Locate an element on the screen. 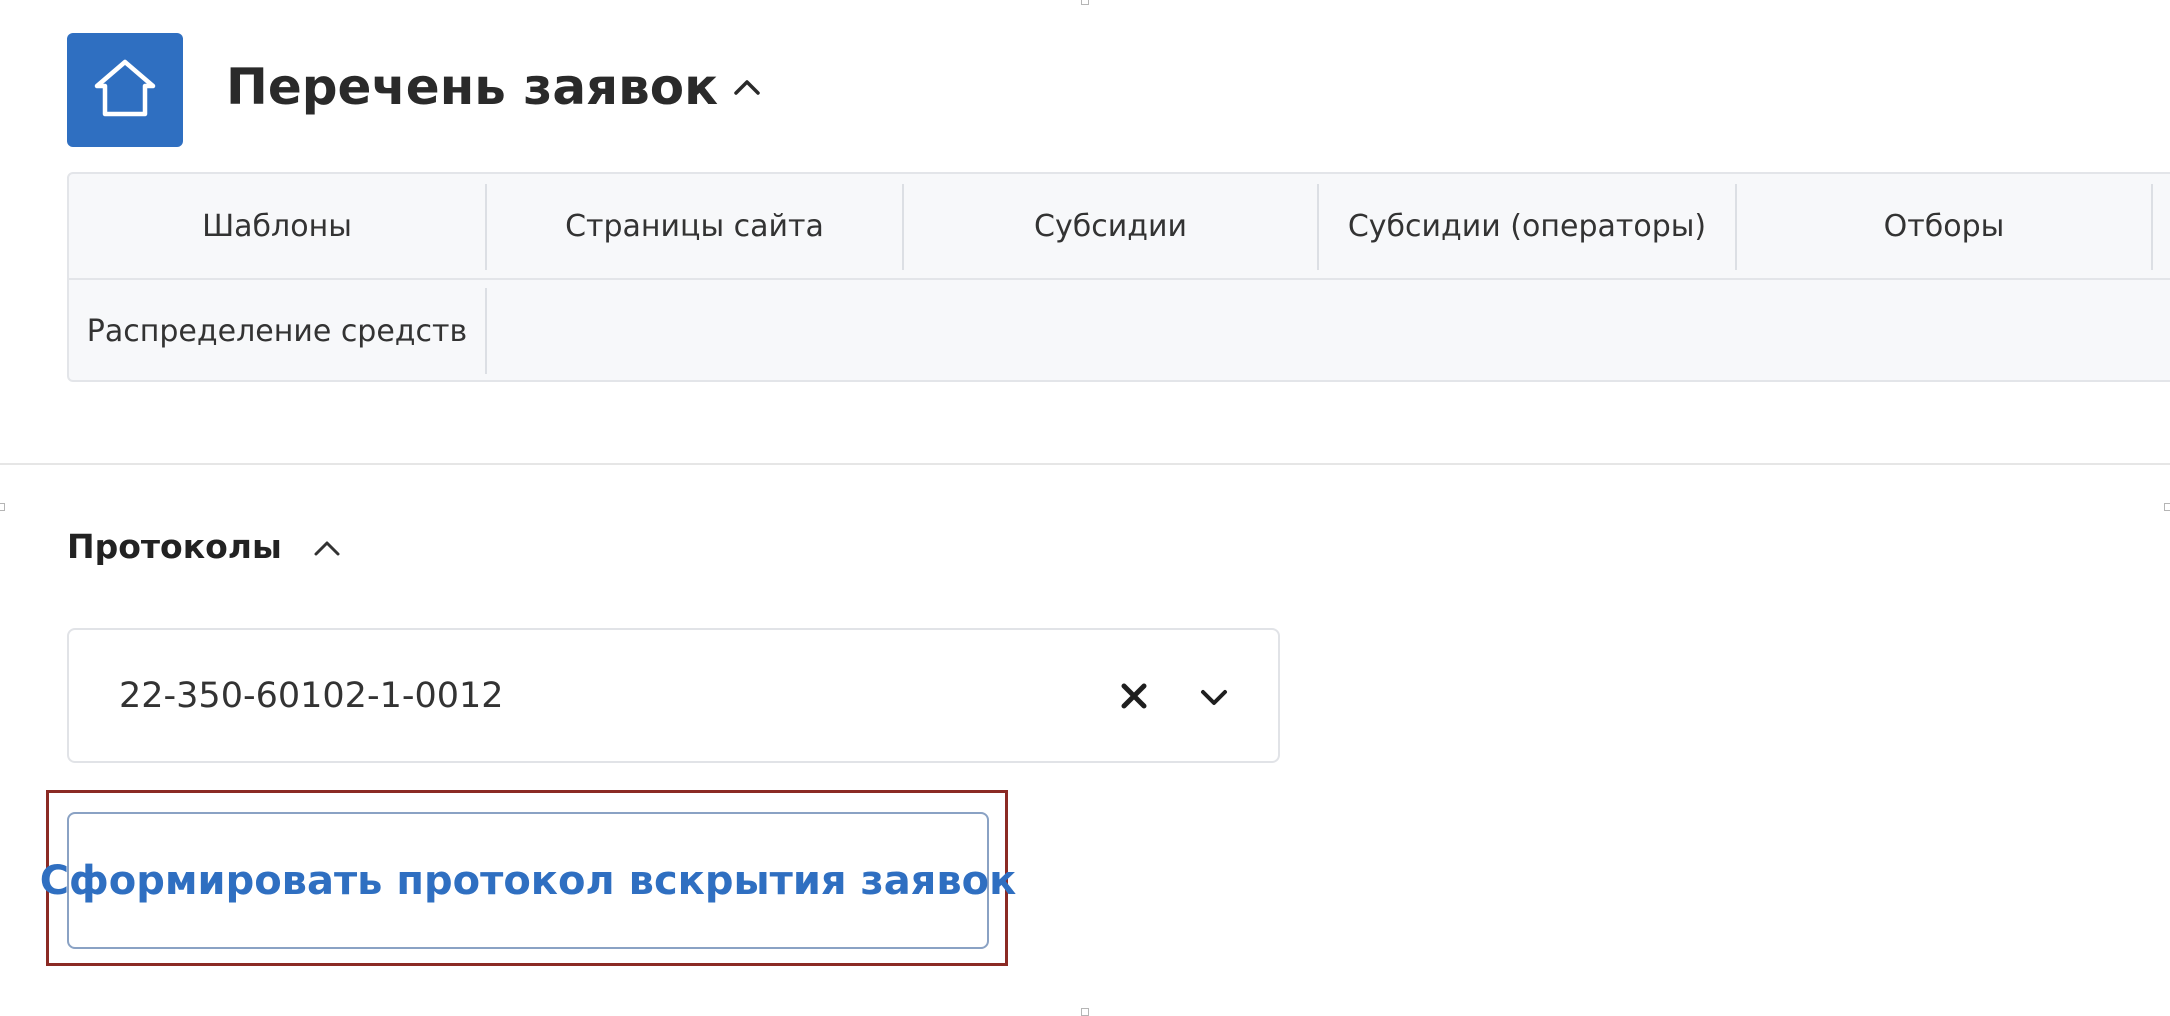  tab-label: Субсидии is located at coordinates (1110, 226).